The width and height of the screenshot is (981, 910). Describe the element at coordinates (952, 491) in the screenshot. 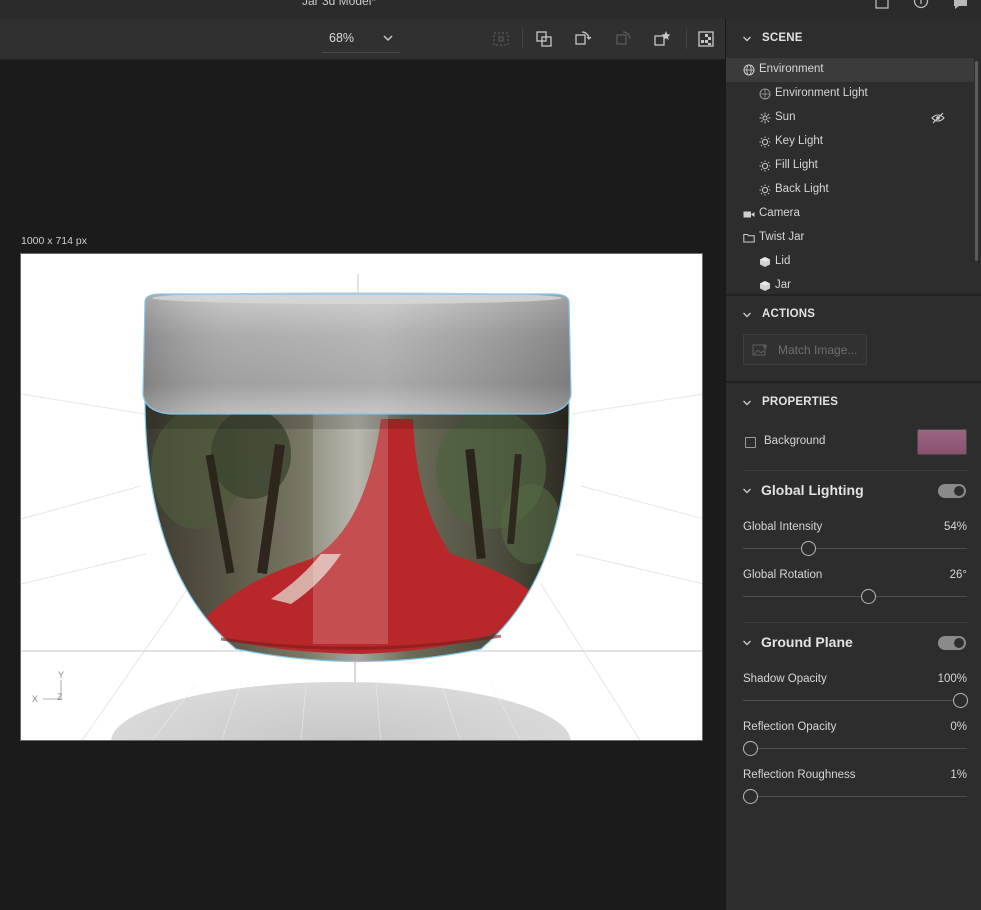

I see `global-lighting-toggle` at that location.